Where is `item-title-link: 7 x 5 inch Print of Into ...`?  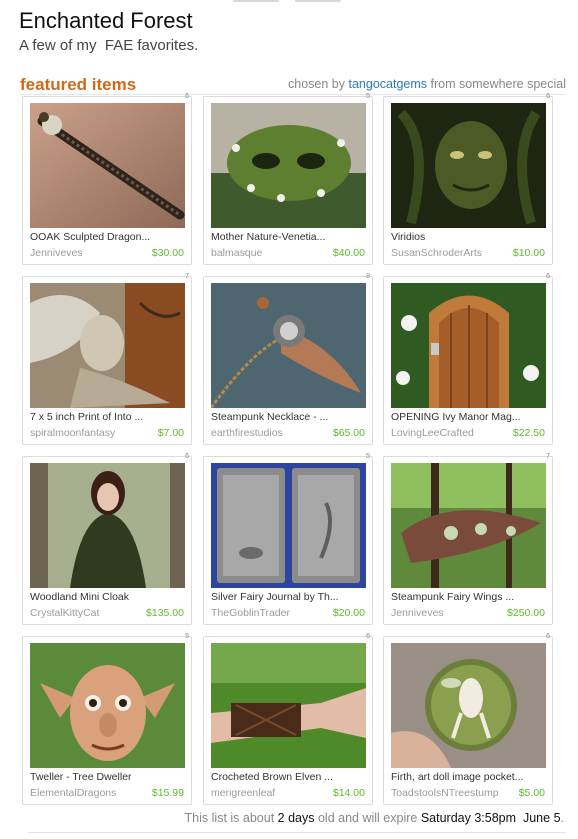 item-title-link: 7 x 5 inch Print of Into ... is located at coordinates (109, 417).